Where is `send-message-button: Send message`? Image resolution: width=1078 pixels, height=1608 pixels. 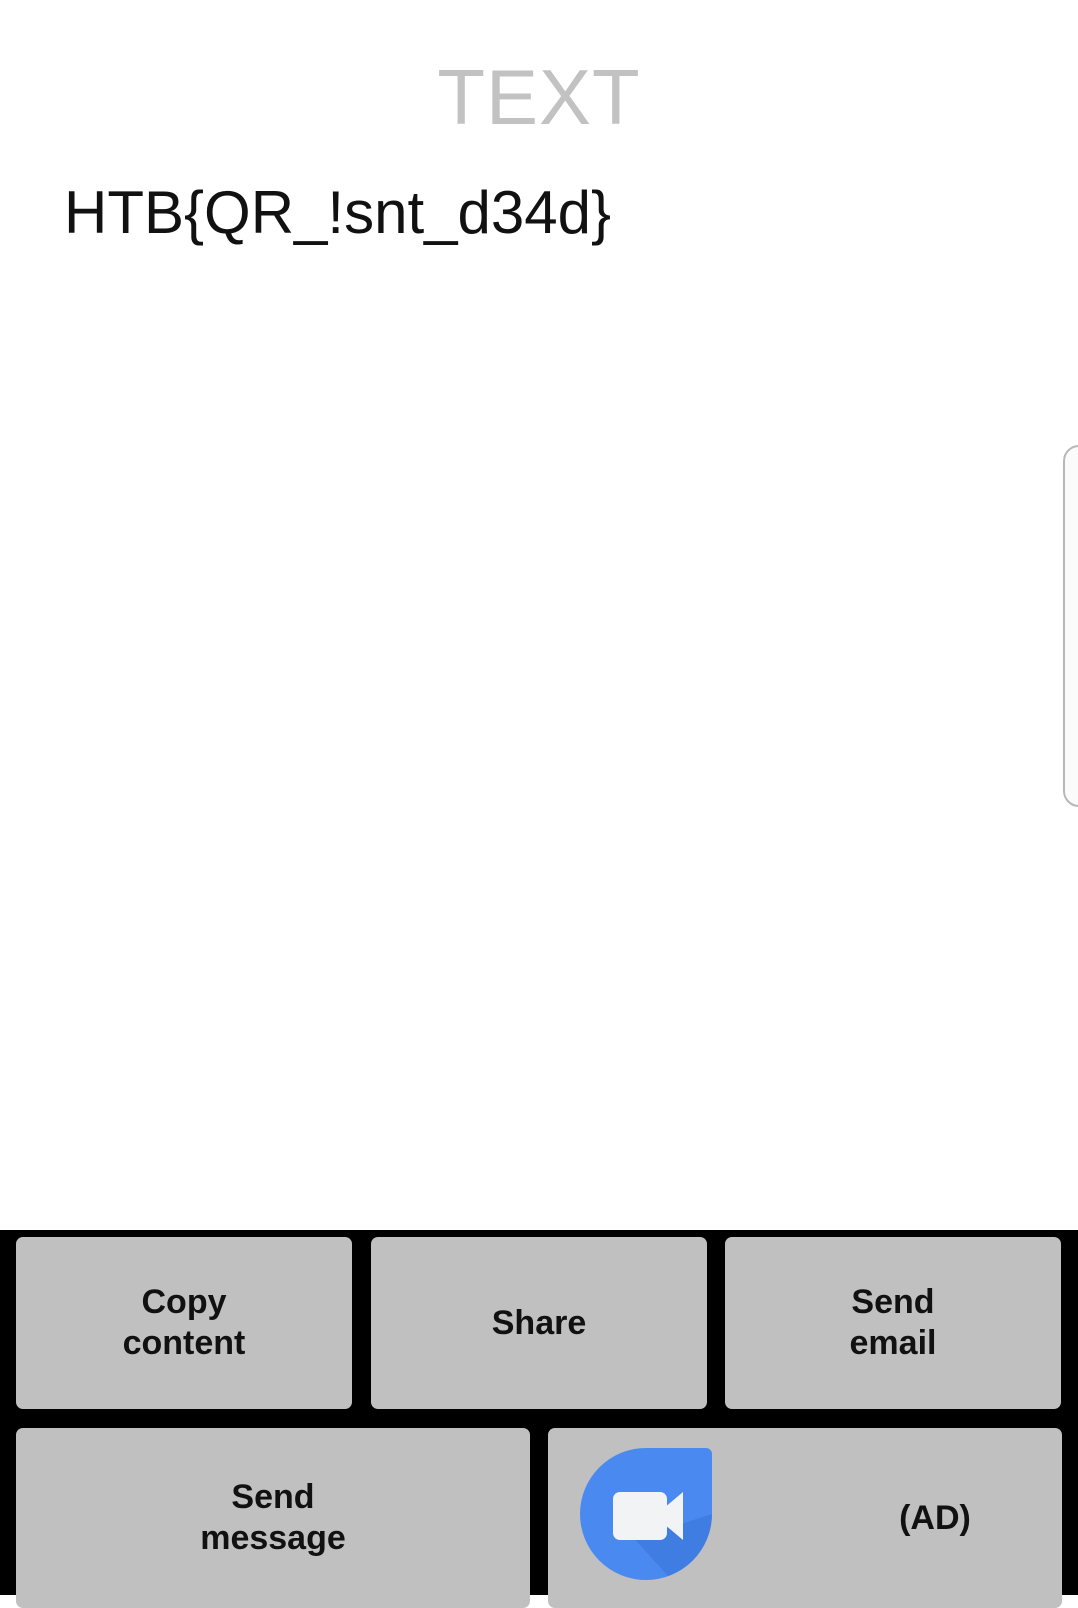
send-message-button: Send message is located at coordinates (273, 1518).